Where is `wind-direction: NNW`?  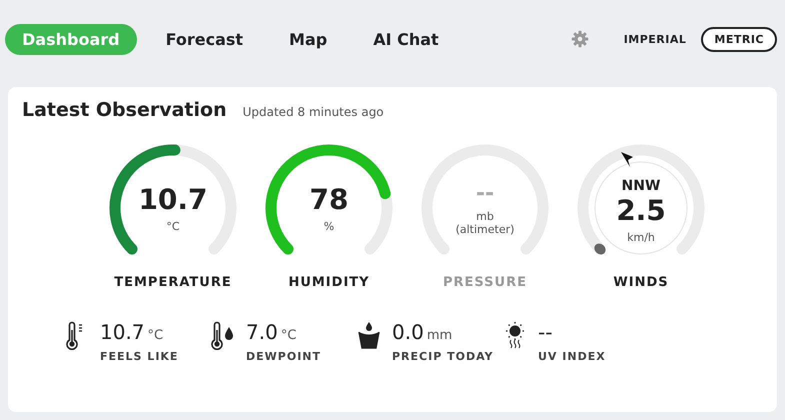 wind-direction: NNW is located at coordinates (641, 186).